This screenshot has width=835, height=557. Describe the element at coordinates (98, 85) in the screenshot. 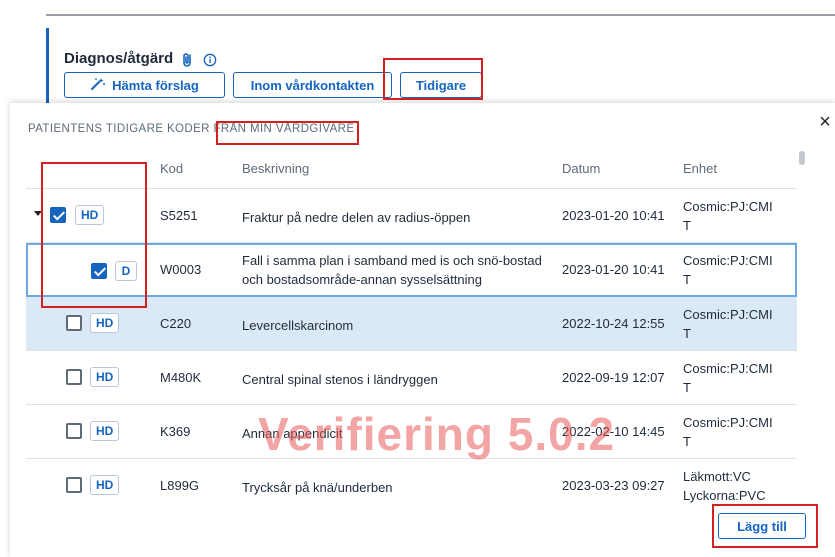

I see `magic-wand-icon` at that location.